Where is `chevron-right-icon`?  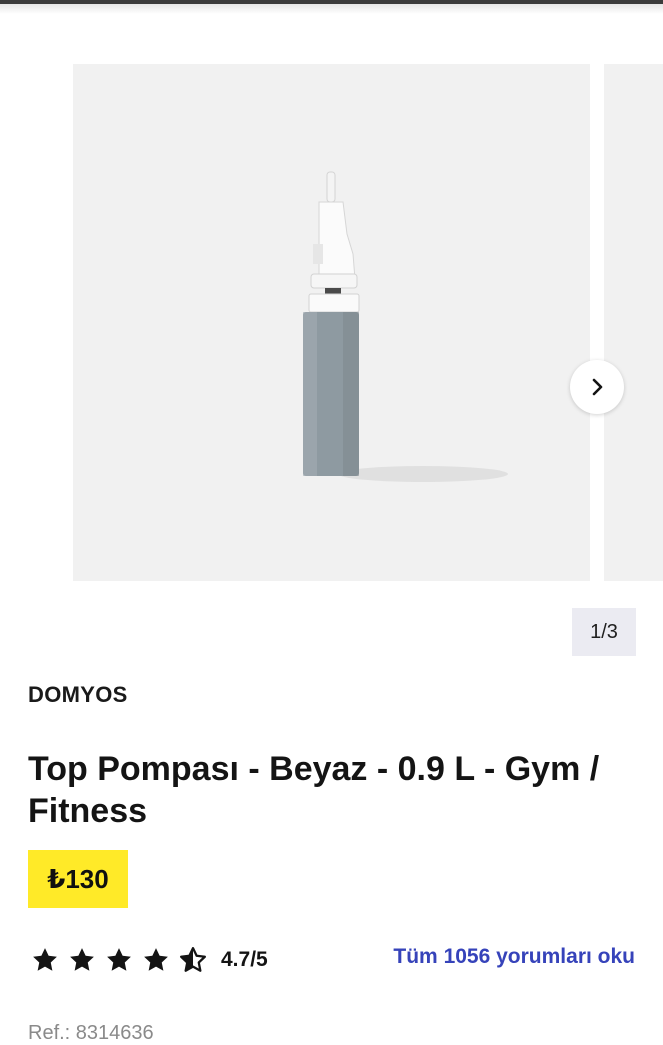 chevron-right-icon is located at coordinates (597, 387).